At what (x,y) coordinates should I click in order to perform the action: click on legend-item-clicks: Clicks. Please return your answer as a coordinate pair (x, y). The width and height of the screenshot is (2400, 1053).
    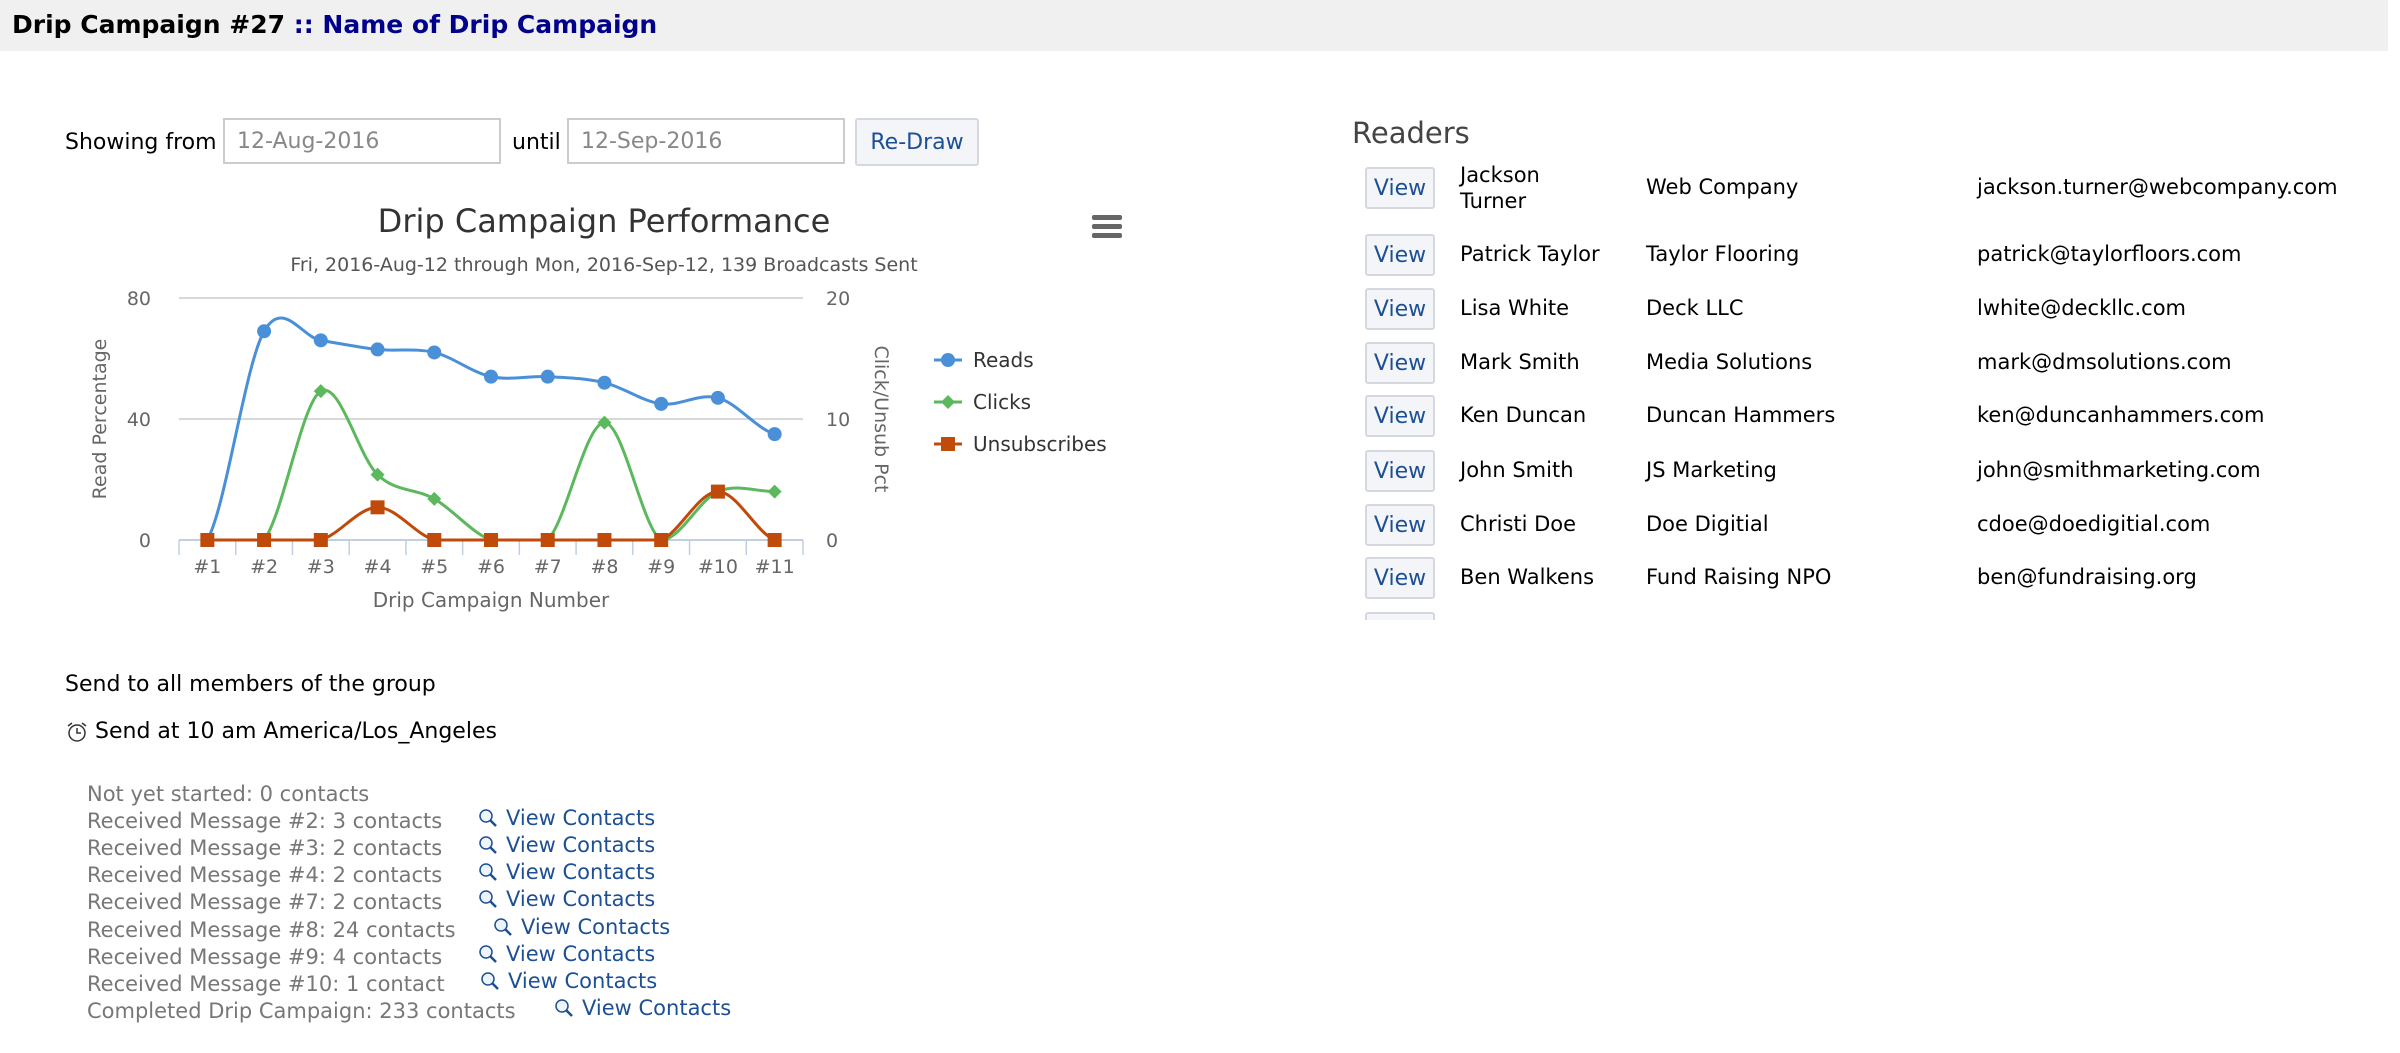
    Looking at the image, I should click on (982, 402).